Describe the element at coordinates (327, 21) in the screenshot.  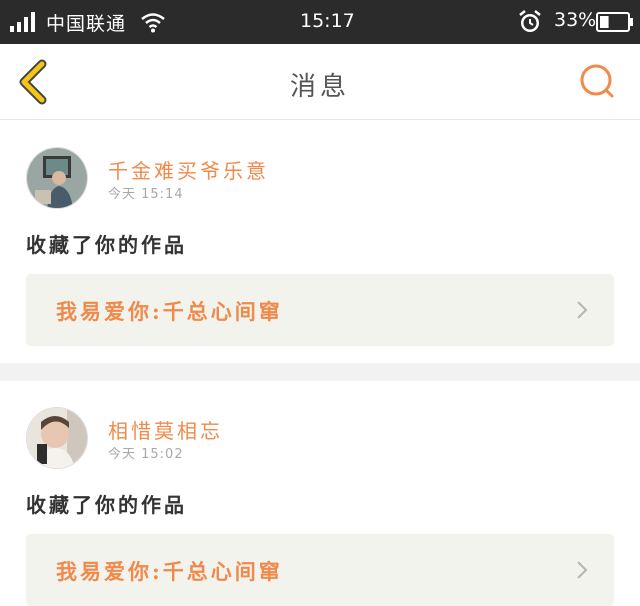
I see `clock-time: 15:17` at that location.